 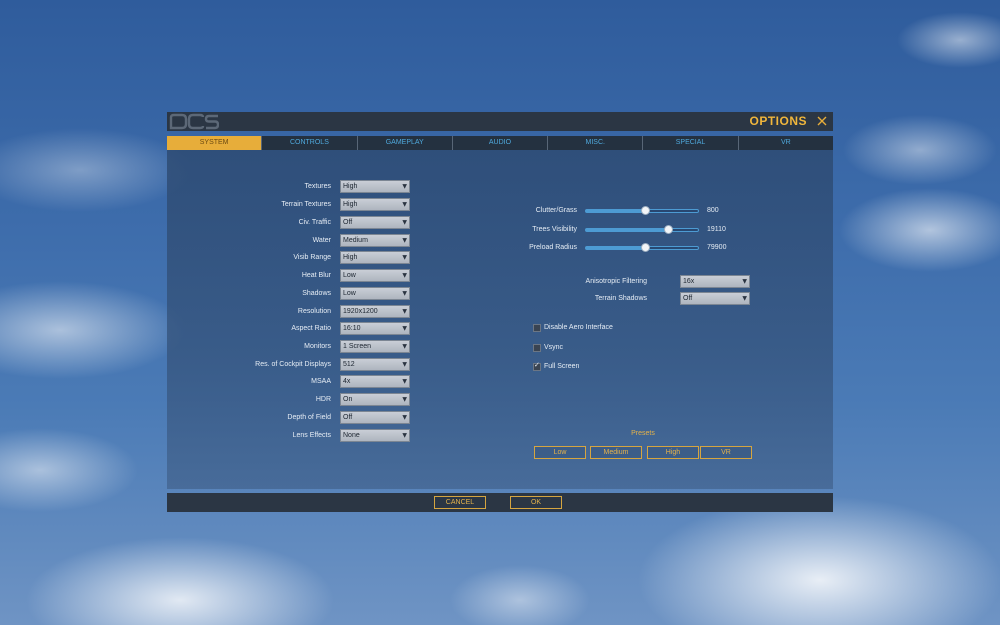 What do you see at coordinates (537, 328) in the screenshot?
I see `disable-aero-checkbox` at bounding box center [537, 328].